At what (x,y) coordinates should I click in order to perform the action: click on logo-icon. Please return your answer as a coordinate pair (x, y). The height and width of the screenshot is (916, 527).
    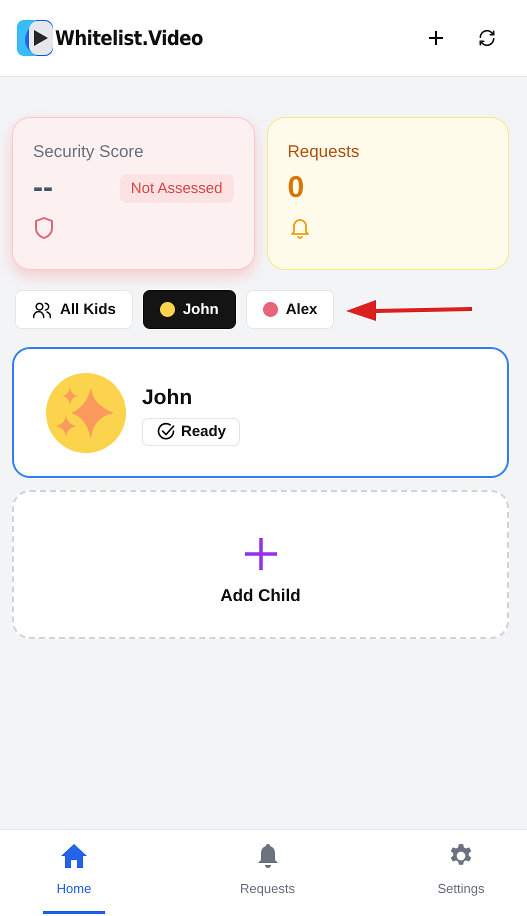
    Looking at the image, I should click on (35, 38).